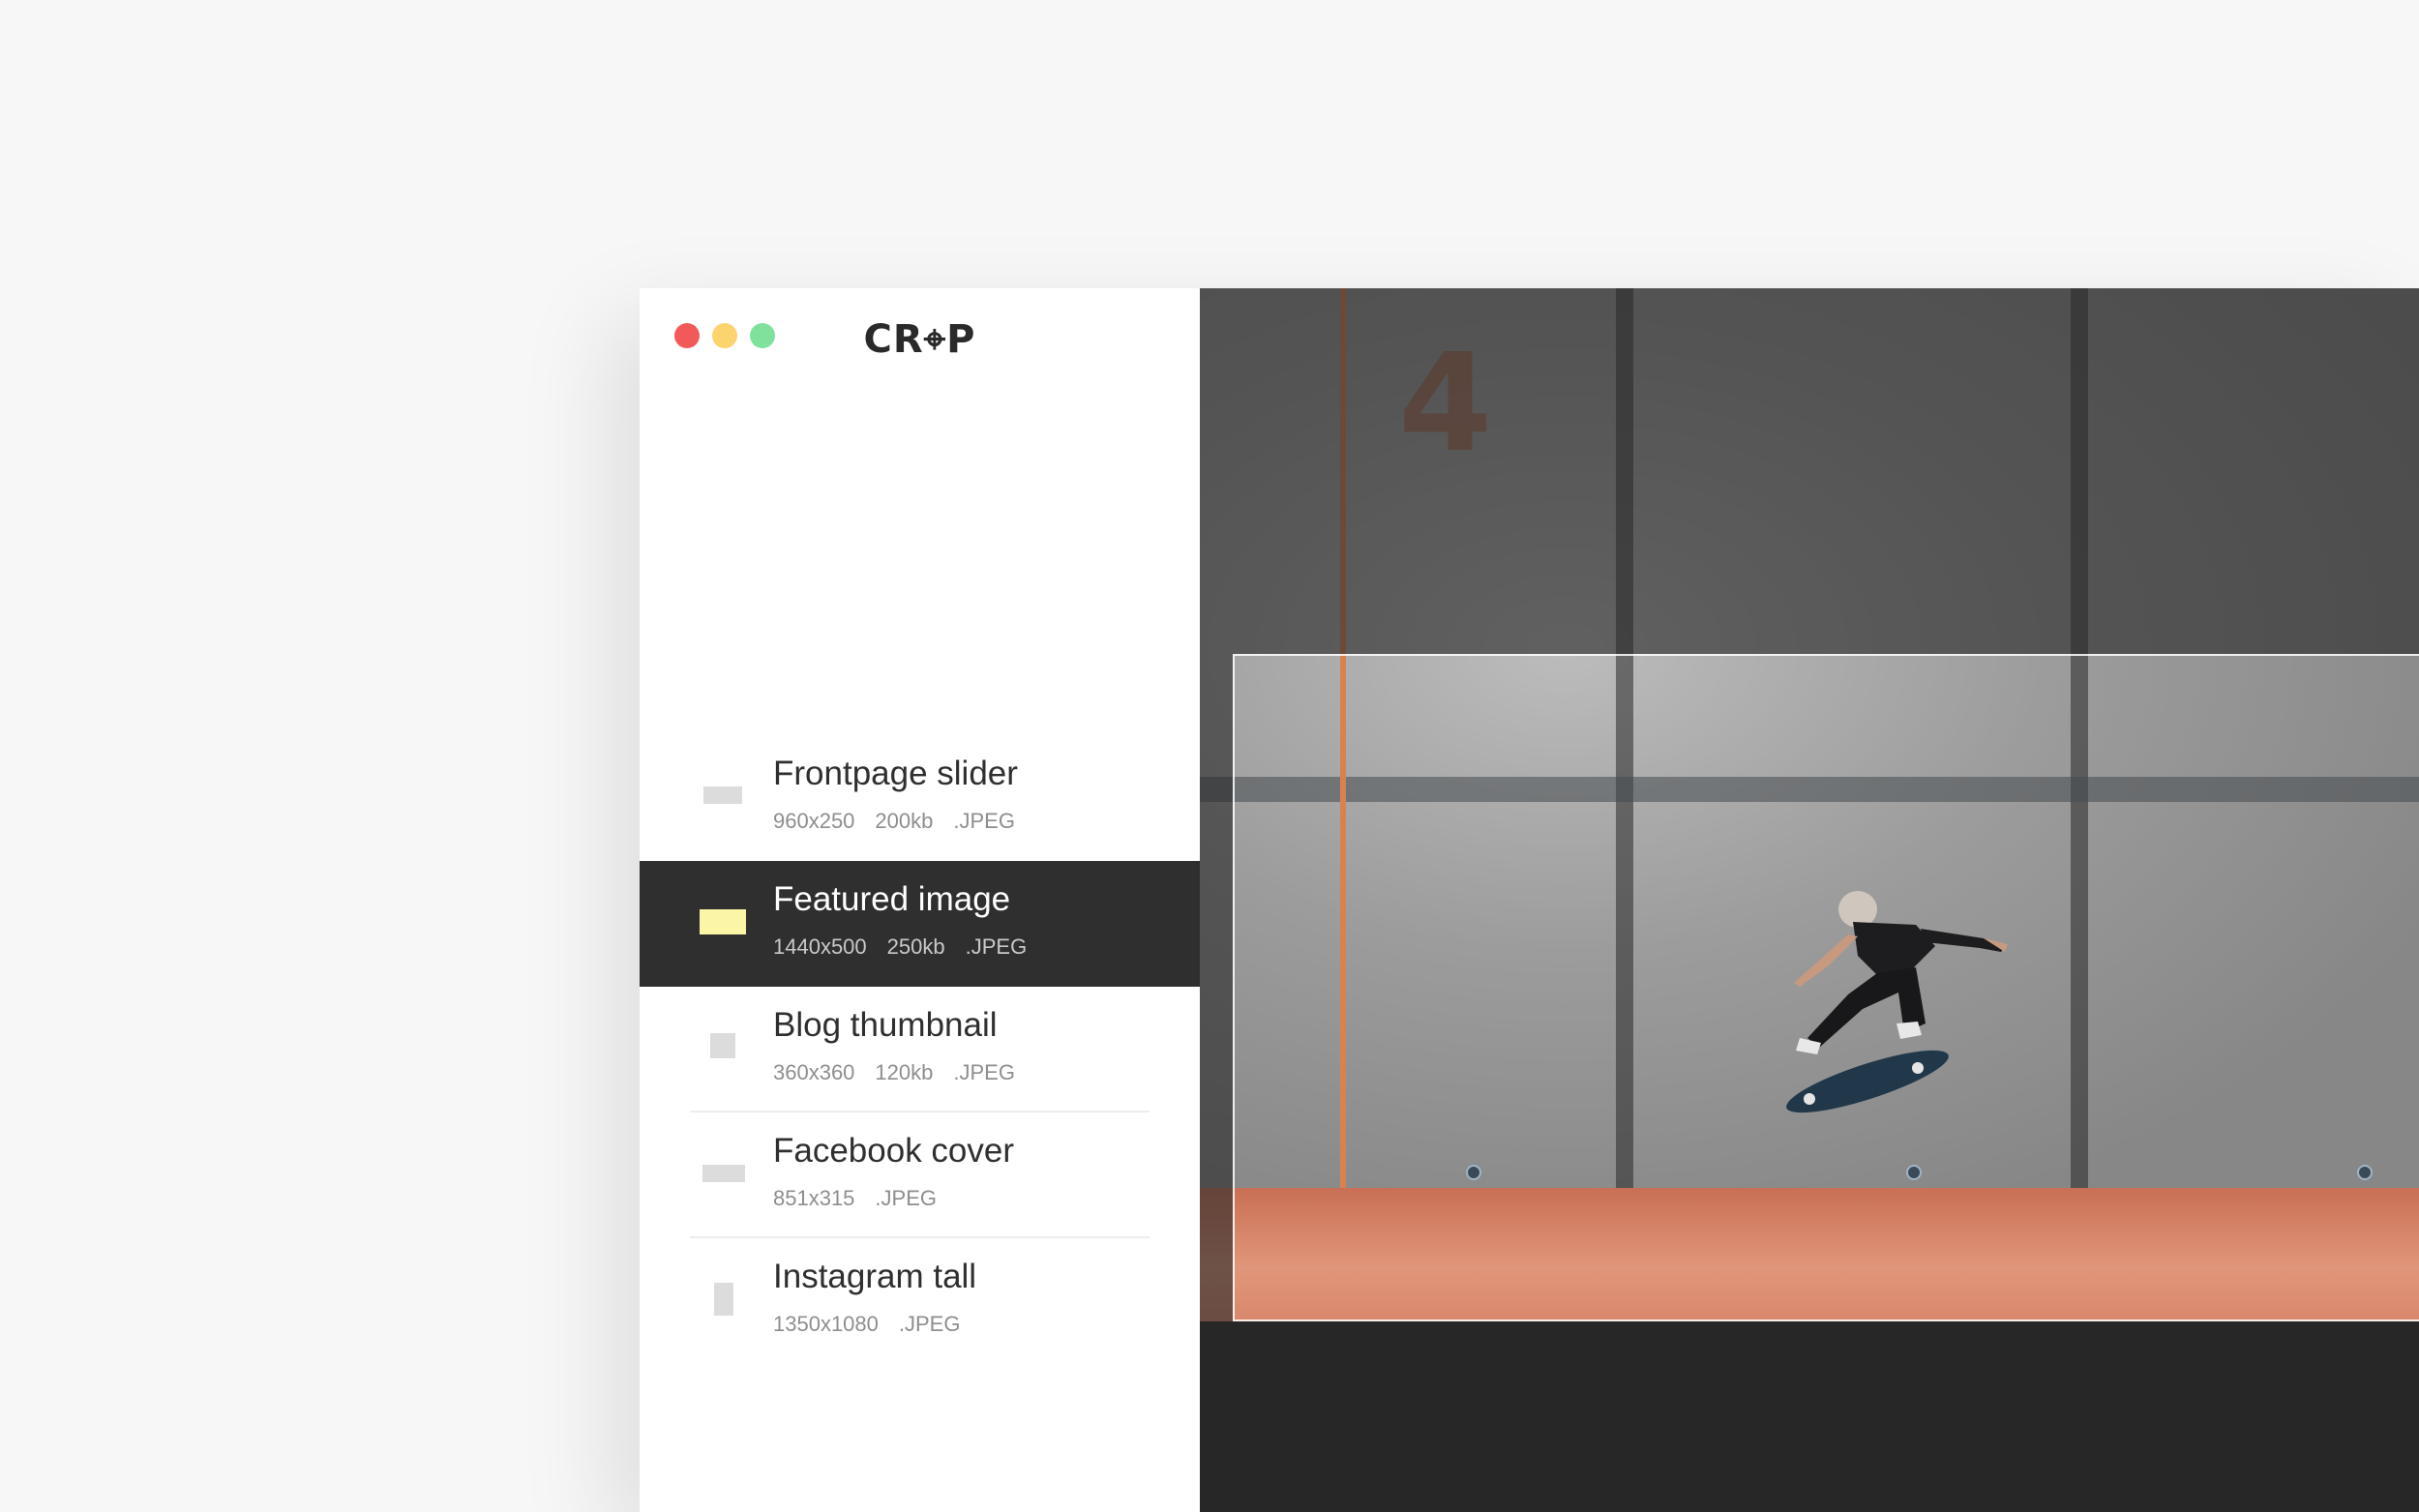  Describe the element at coordinates (920, 798) in the screenshot. I see `size-item-frontpage-slider: Frontpage slider 960x250 200kb .JPEG` at that location.